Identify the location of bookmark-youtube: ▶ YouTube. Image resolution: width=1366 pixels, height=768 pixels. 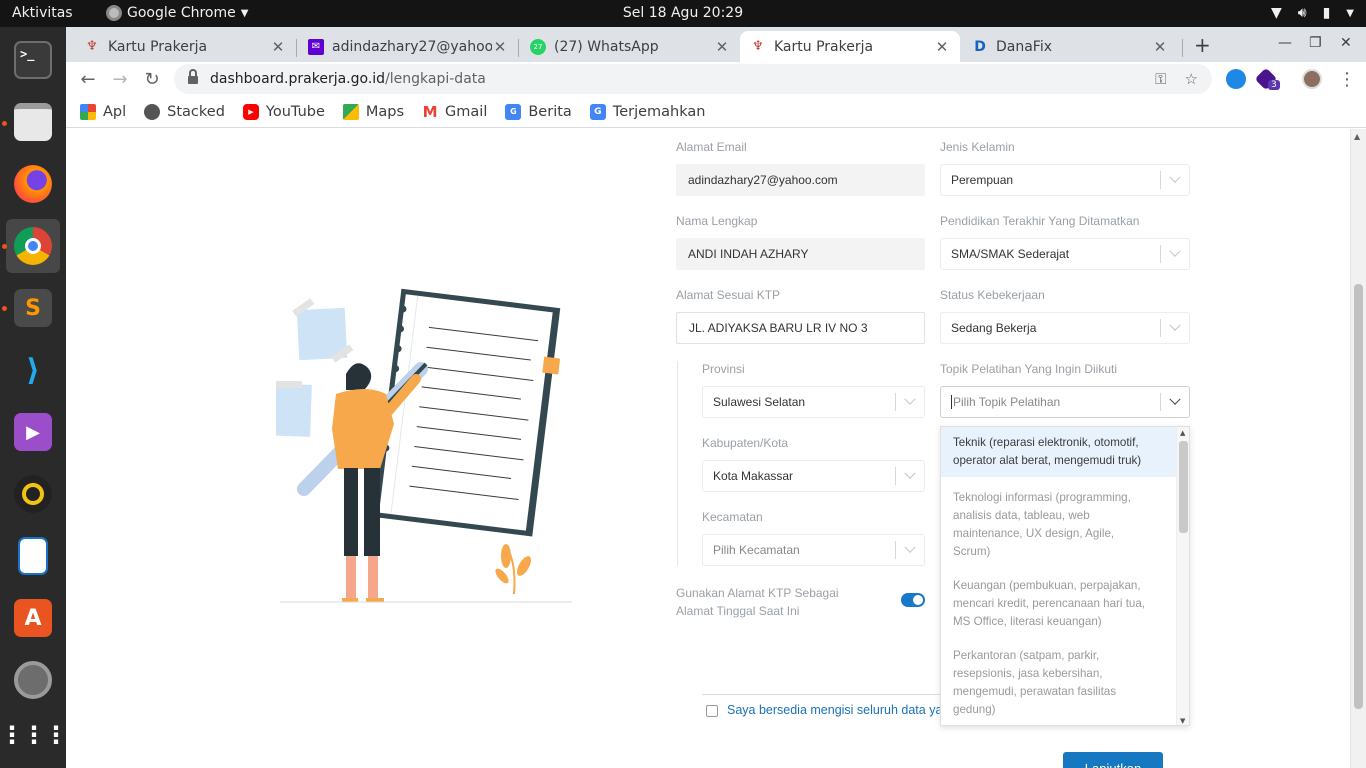
(283, 111).